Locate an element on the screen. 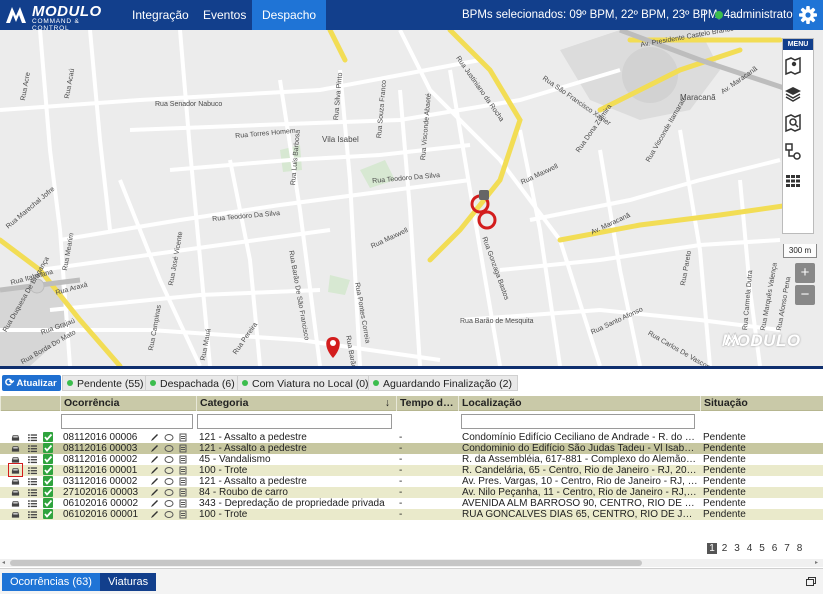 The image size is (823, 594). filter-tab-despachada: Despachada (6) is located at coordinates (193, 383).